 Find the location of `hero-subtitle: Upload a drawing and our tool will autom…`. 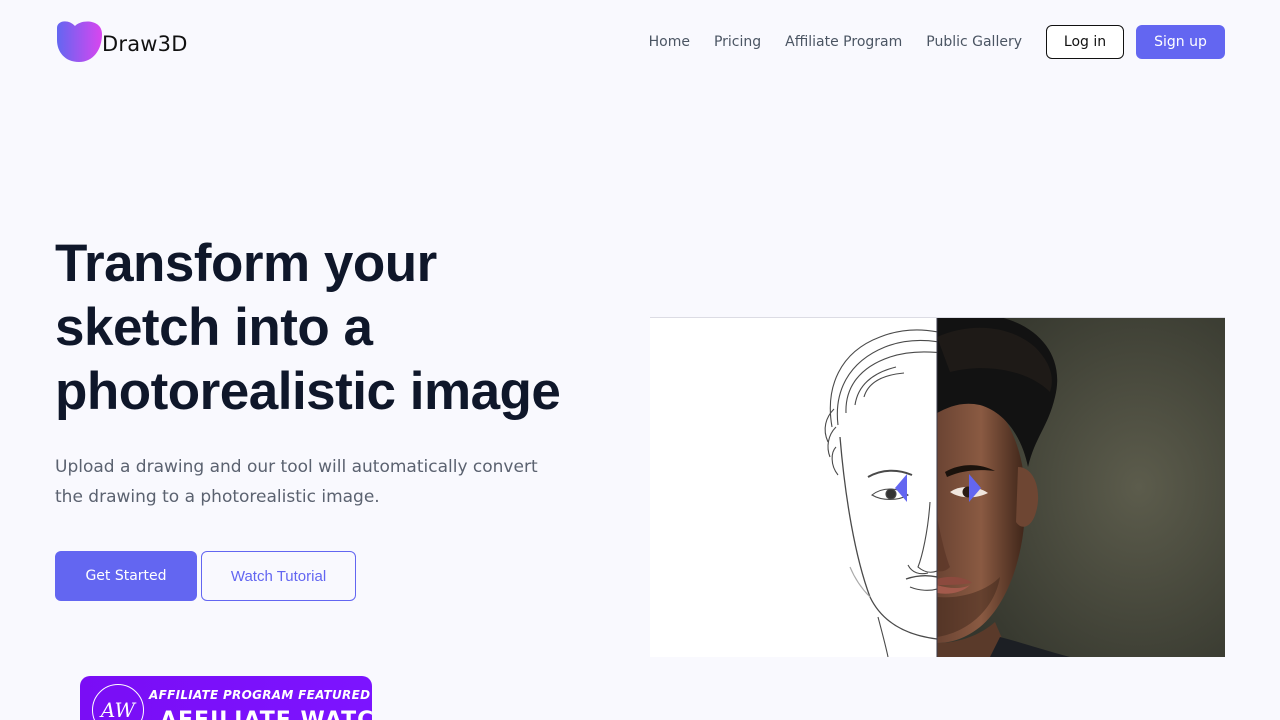

hero-subtitle: Upload a drawing and our tool will autom… is located at coordinates (296, 482).